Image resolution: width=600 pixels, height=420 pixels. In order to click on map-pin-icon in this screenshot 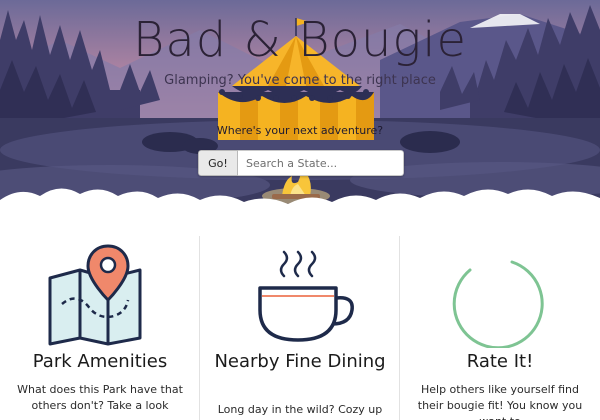, I will do `click(95, 295)`.